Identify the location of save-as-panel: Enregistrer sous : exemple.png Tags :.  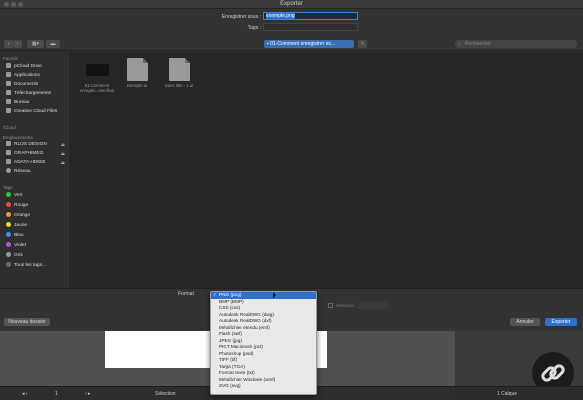
(291, 23).